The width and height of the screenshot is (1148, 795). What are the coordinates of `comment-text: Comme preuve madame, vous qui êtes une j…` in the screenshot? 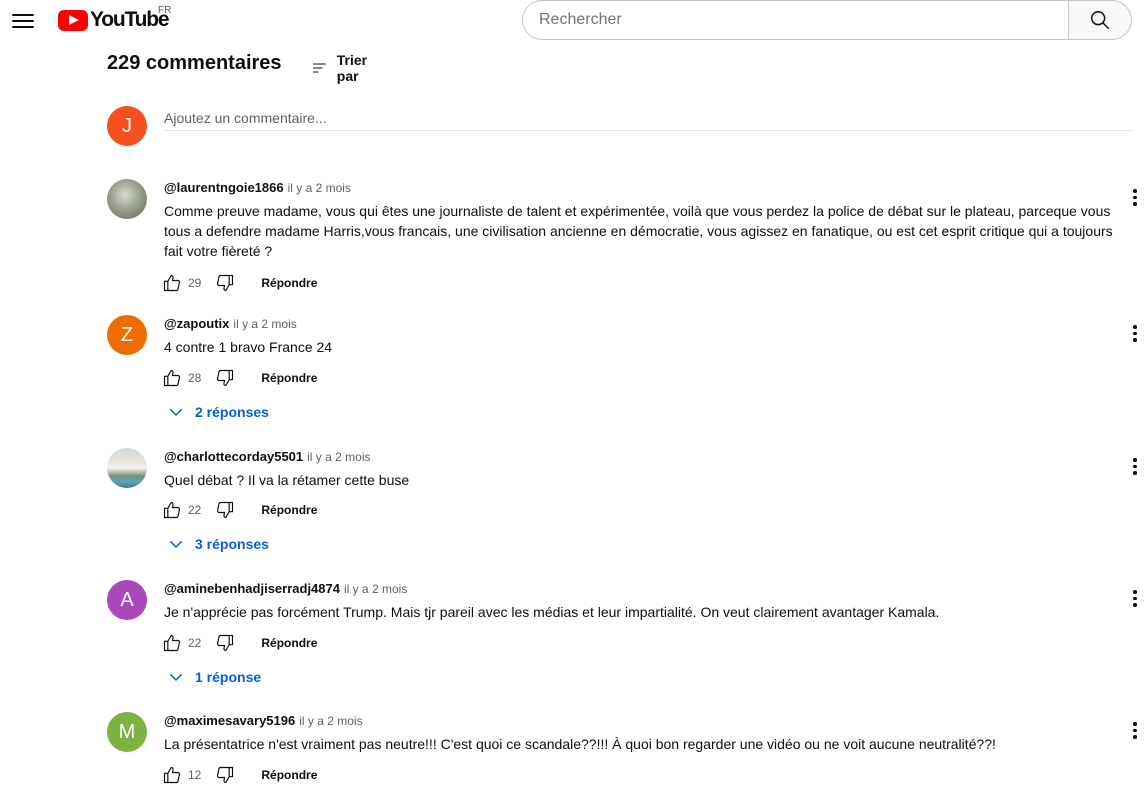 It's located at (638, 231).